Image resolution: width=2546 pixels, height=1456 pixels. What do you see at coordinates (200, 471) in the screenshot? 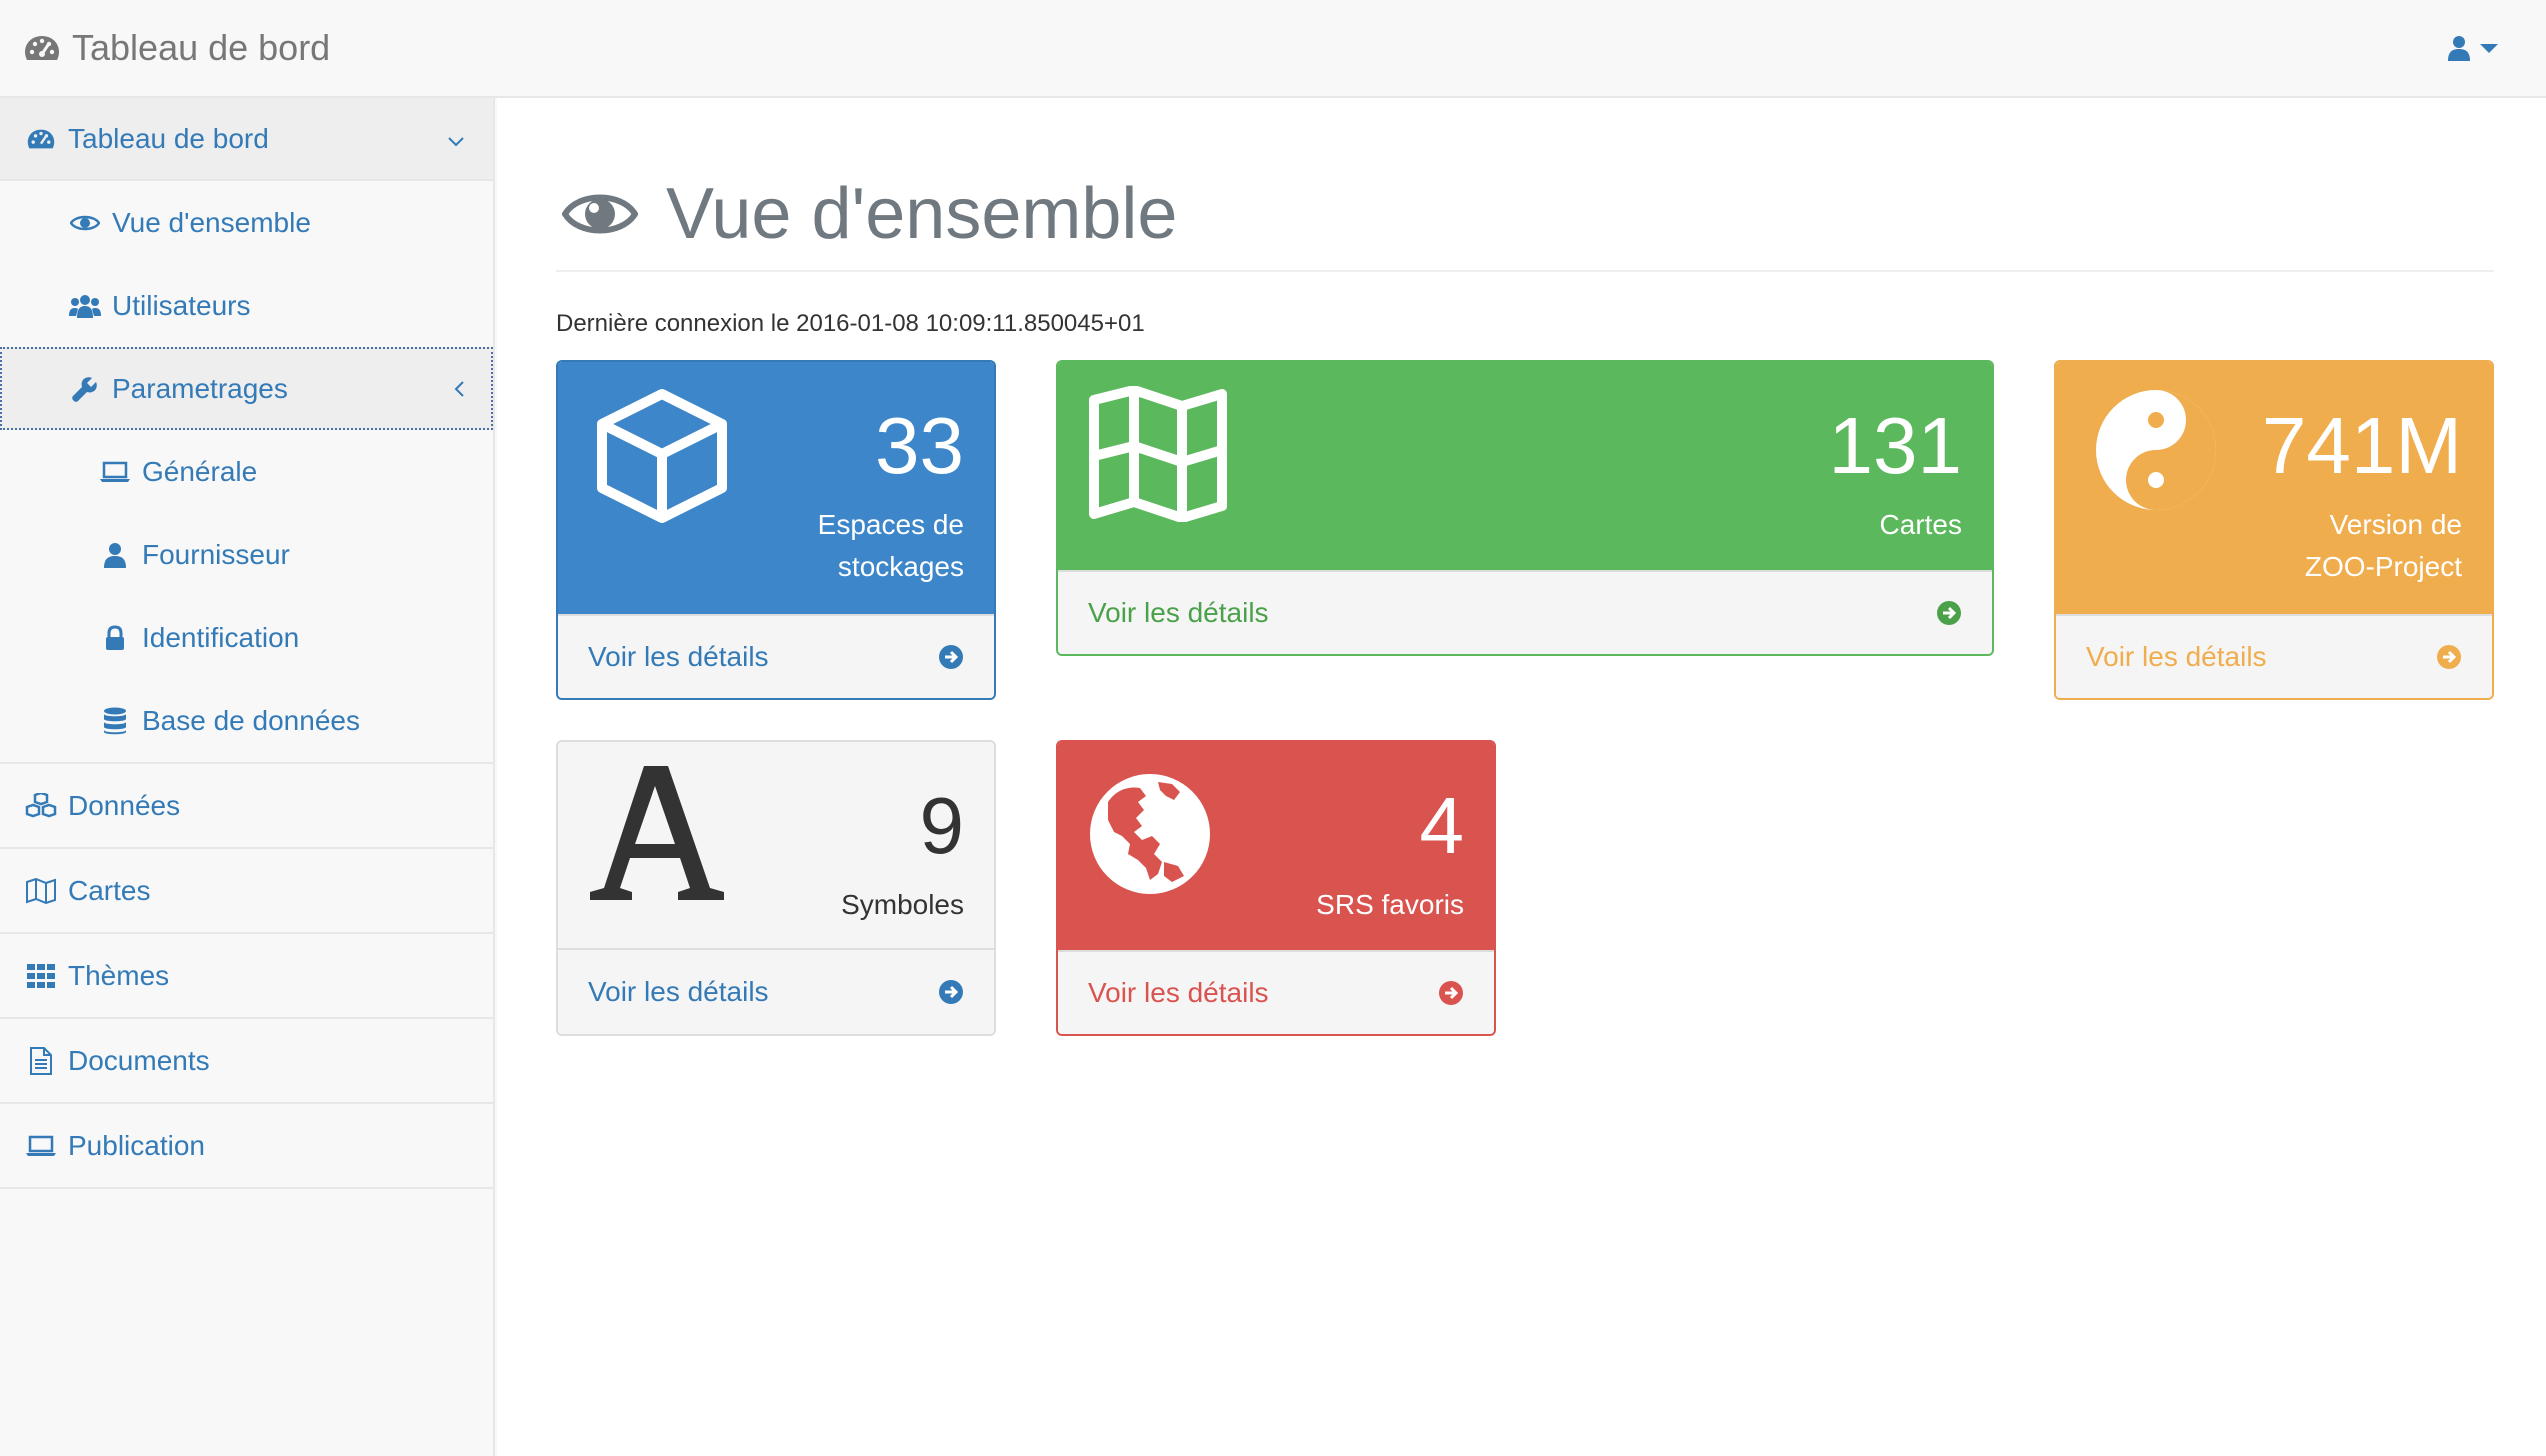
I see `sidebar-item-label: Générale` at bounding box center [200, 471].